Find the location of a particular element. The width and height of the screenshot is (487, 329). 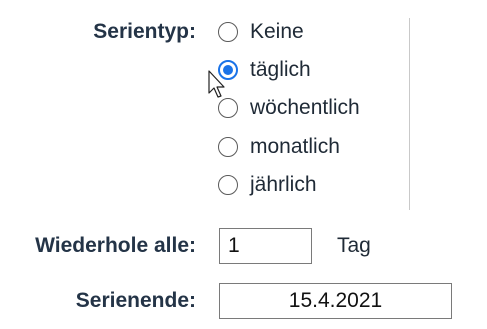

recurrence-type-label: Serientyp: is located at coordinates (144, 31).